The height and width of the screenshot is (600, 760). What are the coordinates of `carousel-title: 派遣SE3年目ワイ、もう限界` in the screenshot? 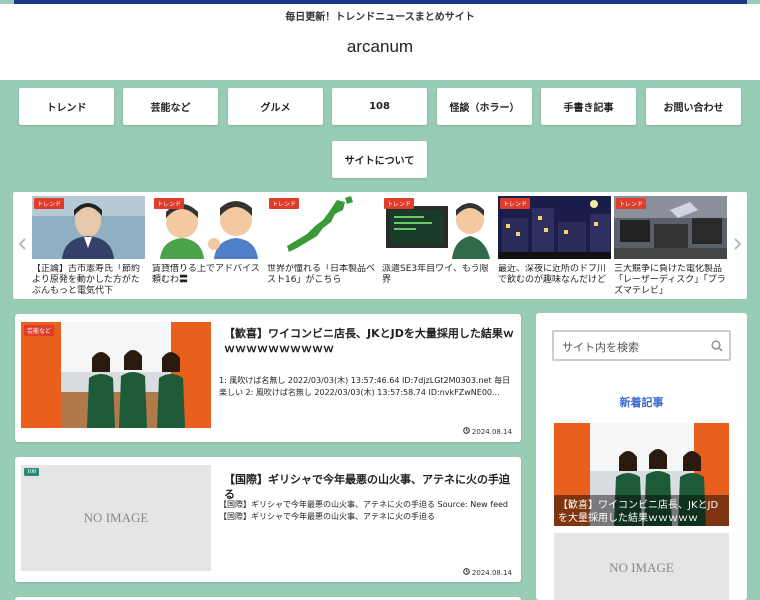 It's located at (438, 280).